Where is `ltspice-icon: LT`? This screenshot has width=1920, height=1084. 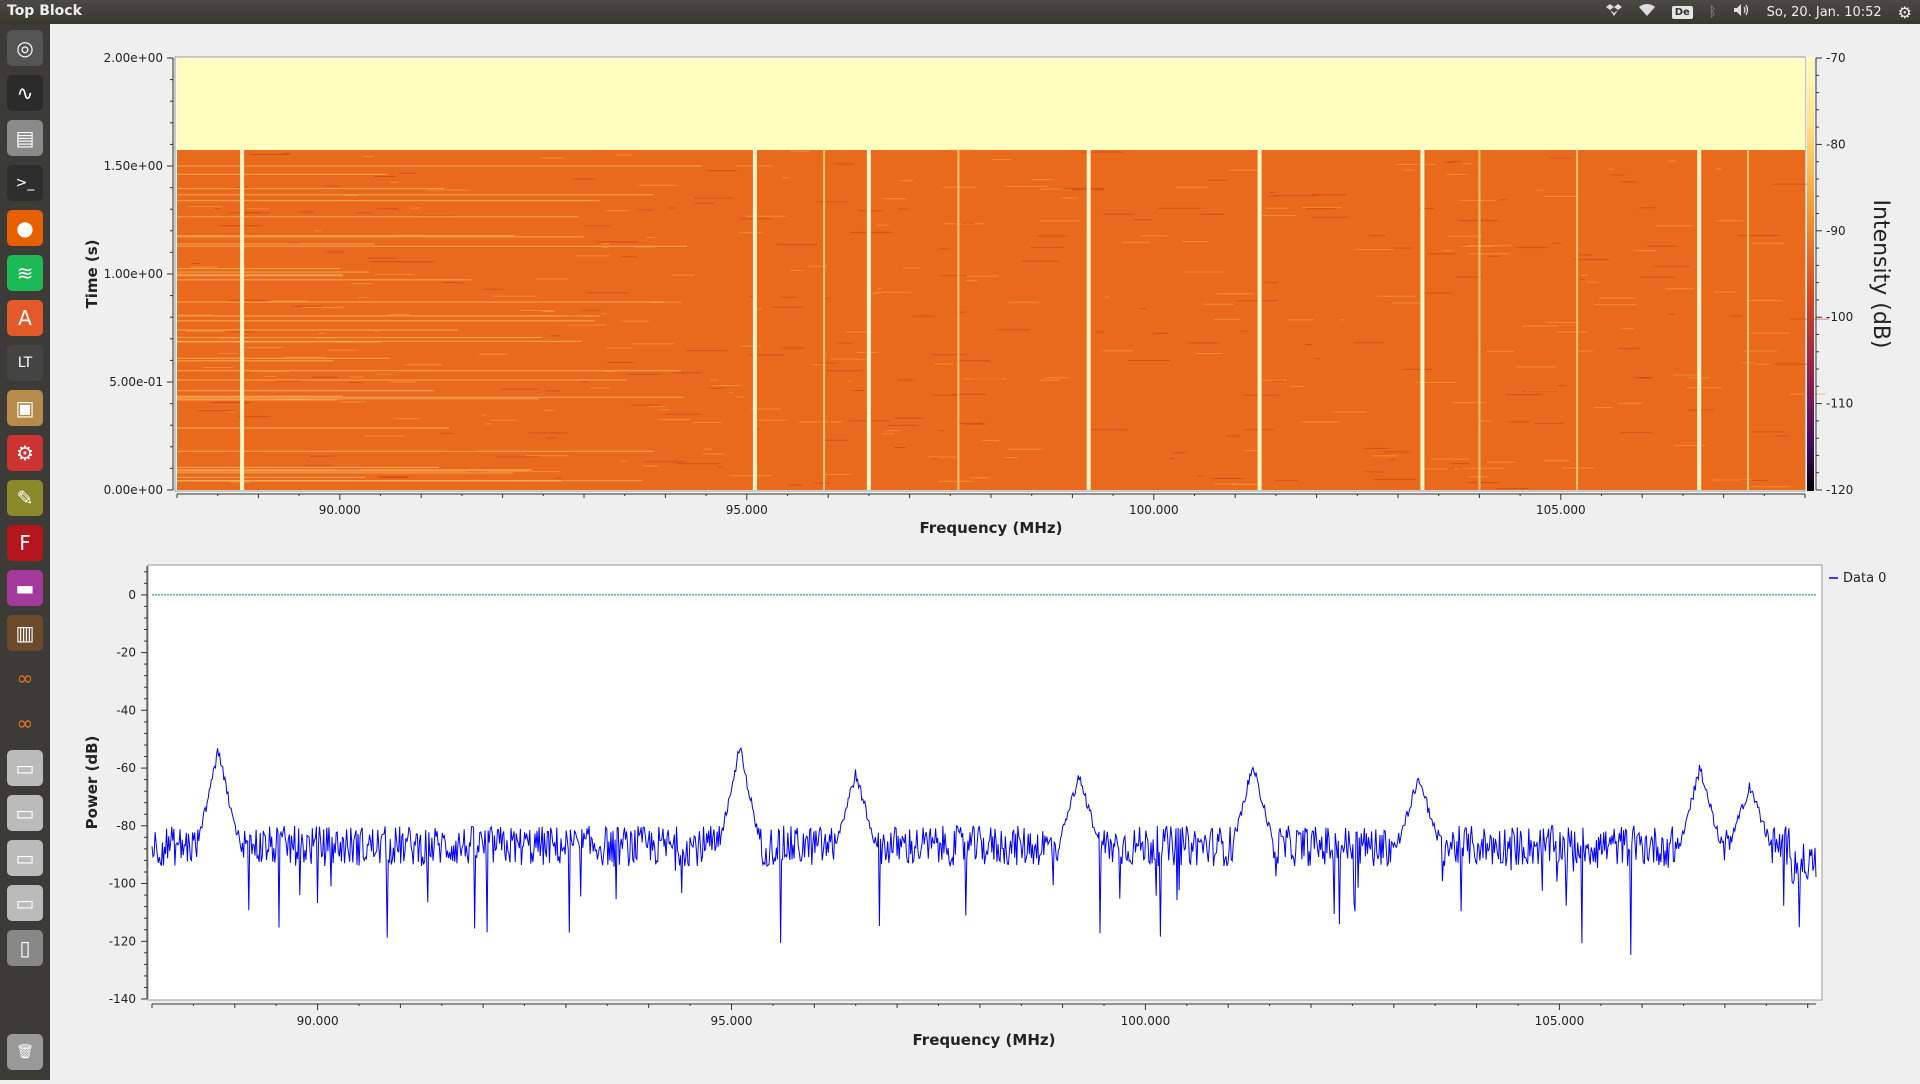
ltspice-icon: LT is located at coordinates (25, 363).